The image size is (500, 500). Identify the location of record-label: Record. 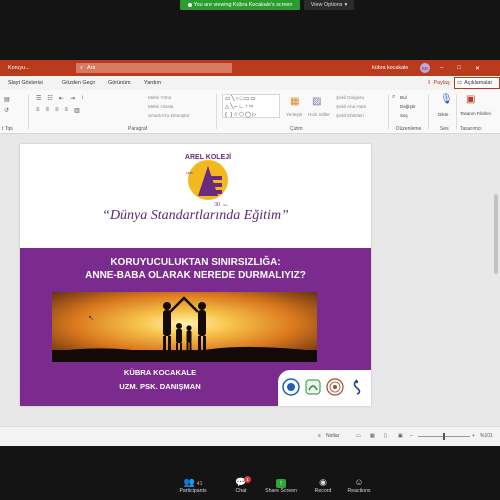
(323, 491).